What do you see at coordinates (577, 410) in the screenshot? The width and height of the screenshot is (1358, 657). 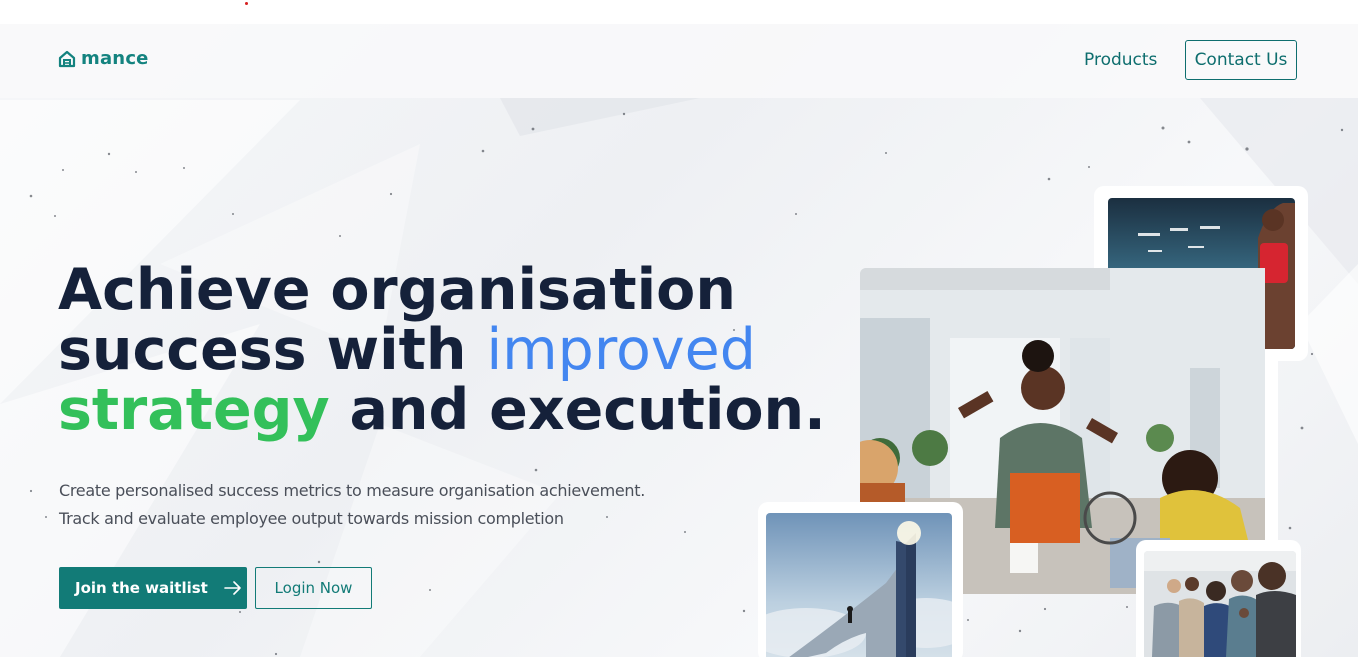 I see `headline-line-3-suffix: and execution.` at bounding box center [577, 410].